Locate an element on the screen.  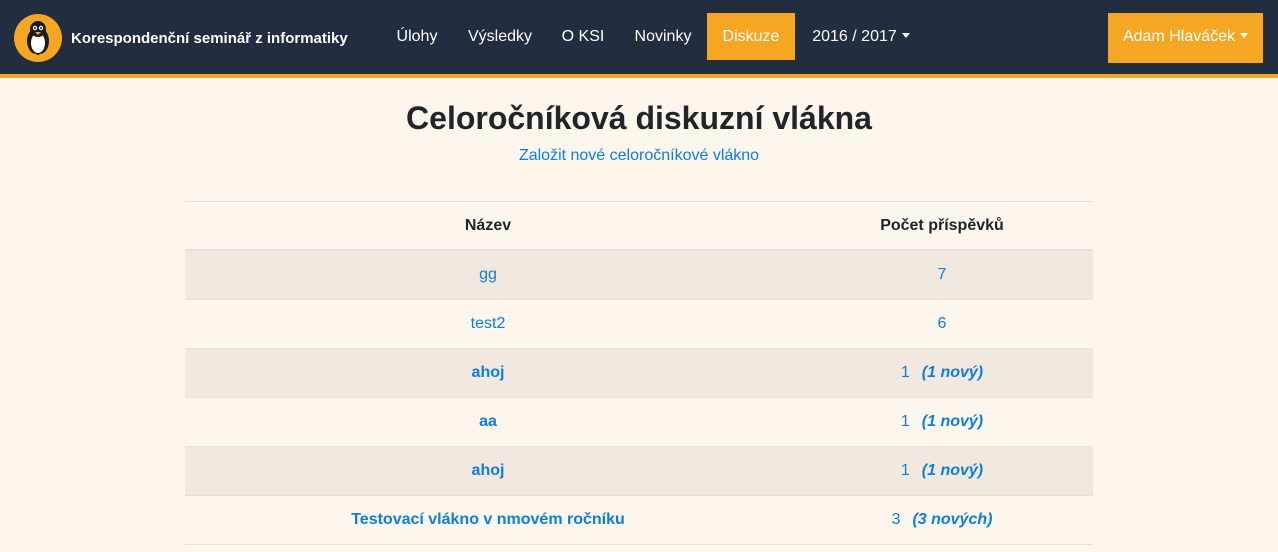
table-row: gg 7 is located at coordinates (639, 275).